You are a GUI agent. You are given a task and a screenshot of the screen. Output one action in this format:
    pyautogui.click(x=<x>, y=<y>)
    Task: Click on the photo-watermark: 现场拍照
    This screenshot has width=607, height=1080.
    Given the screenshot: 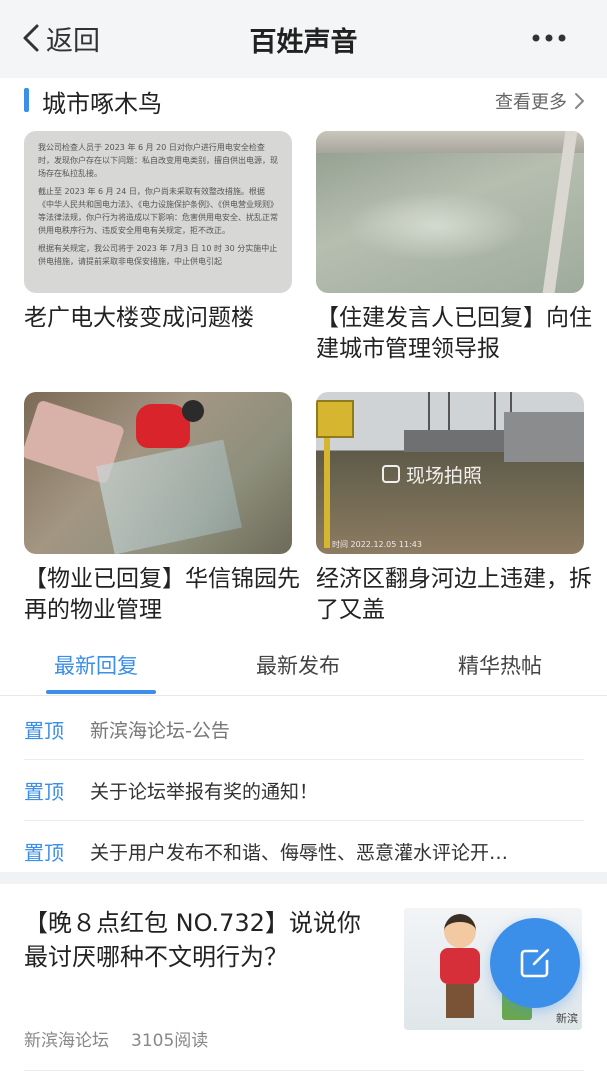 What is the action you would take?
    pyautogui.click(x=432, y=474)
    